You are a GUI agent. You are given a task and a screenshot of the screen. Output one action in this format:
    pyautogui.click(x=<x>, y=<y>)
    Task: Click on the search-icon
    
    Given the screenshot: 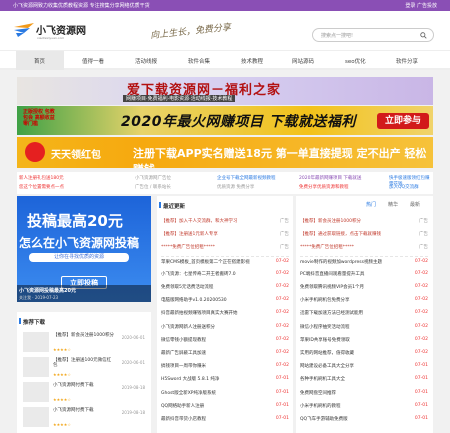 What is the action you would take?
    pyautogui.click(x=423, y=35)
    